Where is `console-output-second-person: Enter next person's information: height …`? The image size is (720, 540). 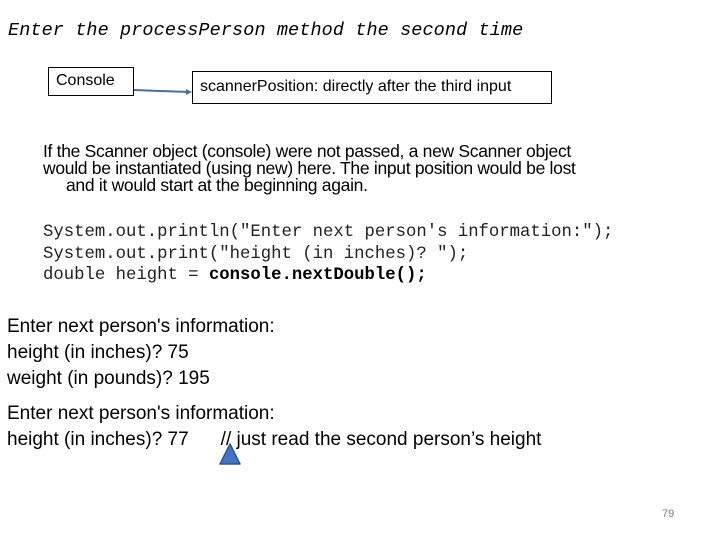
console-output-second-person: Enter next person's information: height … is located at coordinates (274, 427).